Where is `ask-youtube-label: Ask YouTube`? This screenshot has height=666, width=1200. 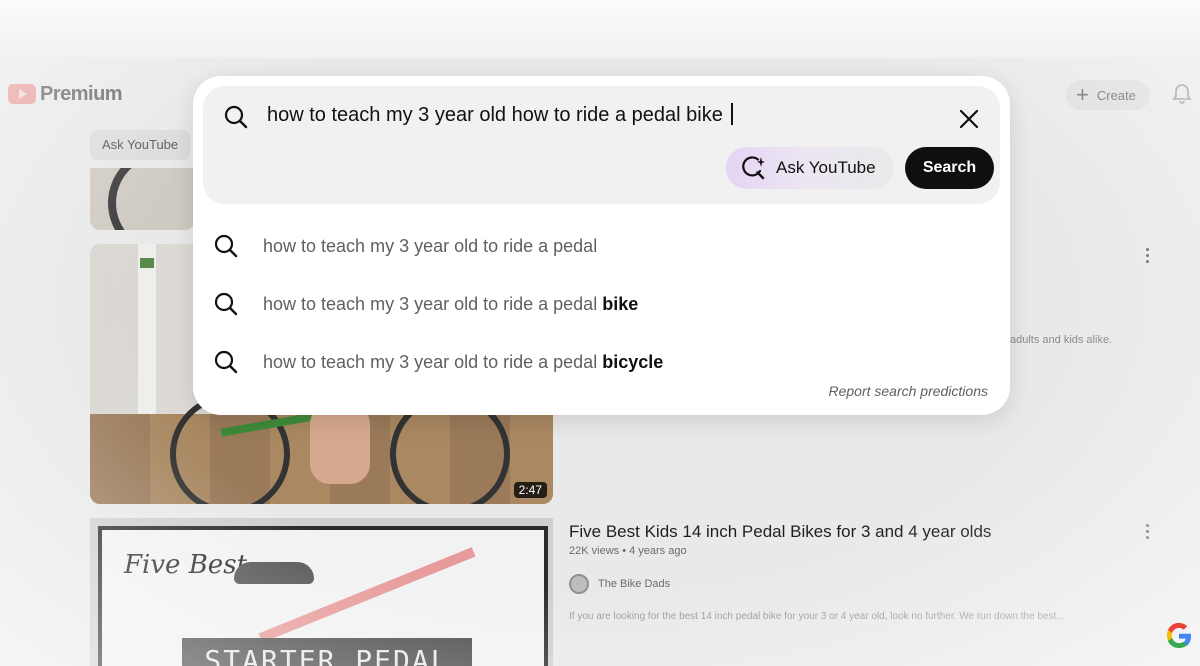
ask-youtube-label: Ask YouTube is located at coordinates (826, 167).